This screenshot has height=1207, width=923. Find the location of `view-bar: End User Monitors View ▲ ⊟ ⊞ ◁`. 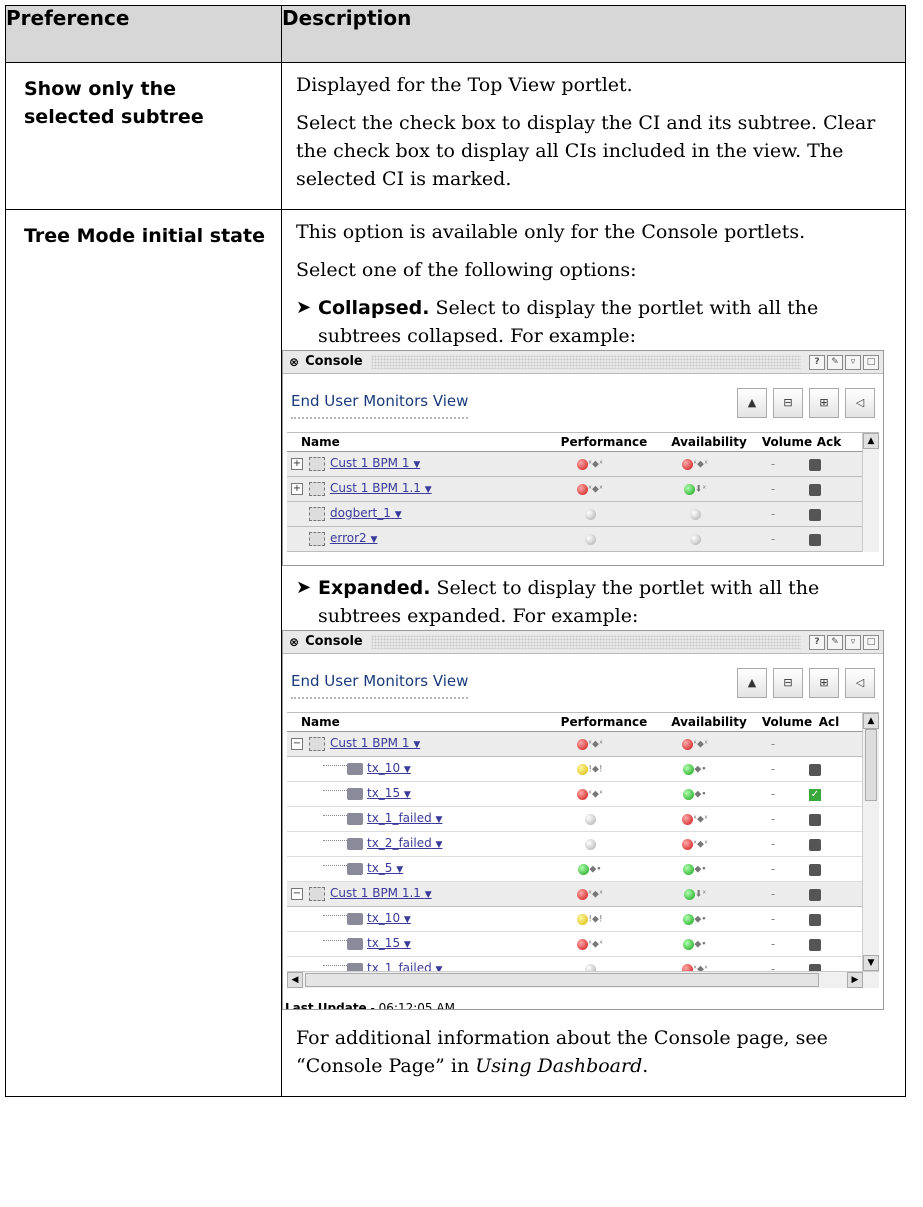

view-bar: End User Monitors View ▲ ⊟ ⊞ ◁ is located at coordinates (583, 683).